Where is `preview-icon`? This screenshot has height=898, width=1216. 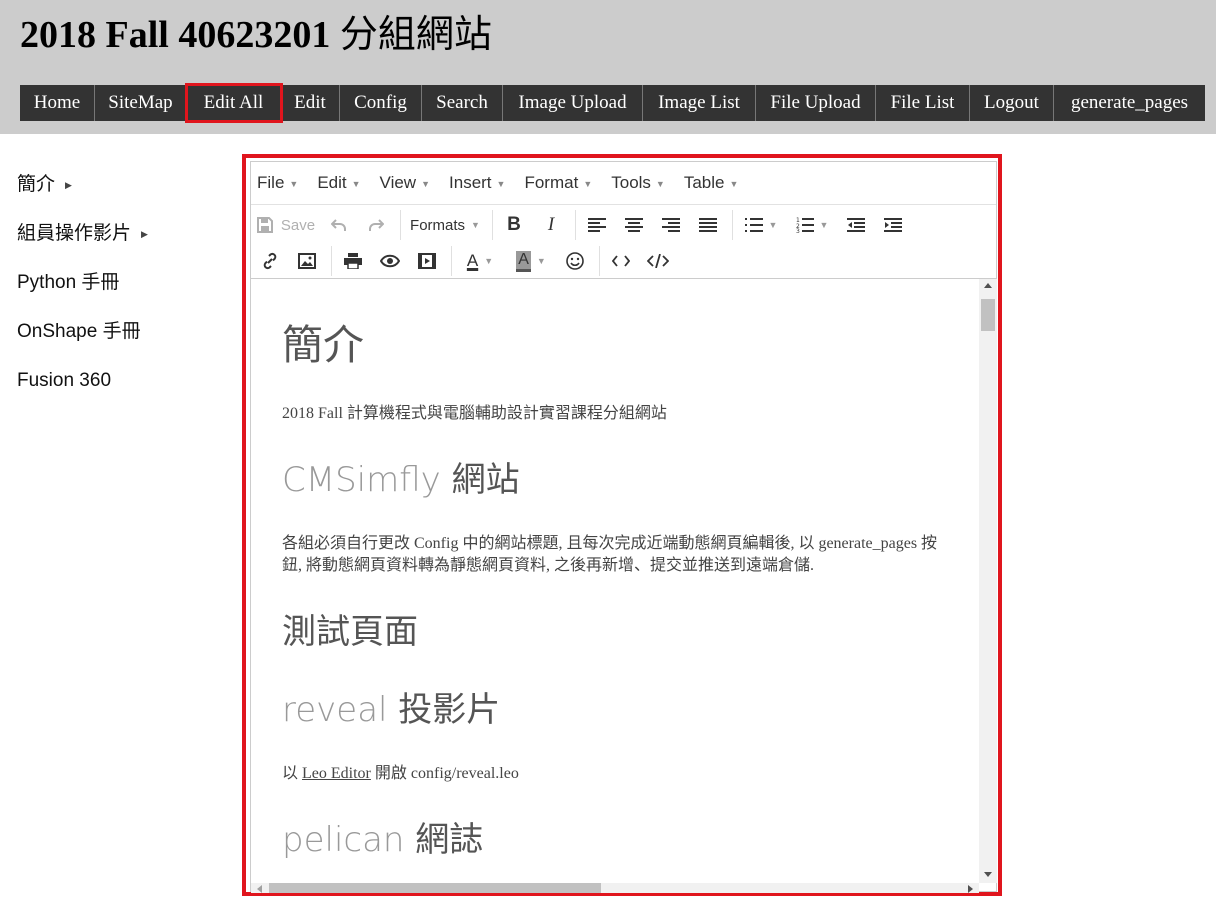 preview-icon is located at coordinates (390, 261).